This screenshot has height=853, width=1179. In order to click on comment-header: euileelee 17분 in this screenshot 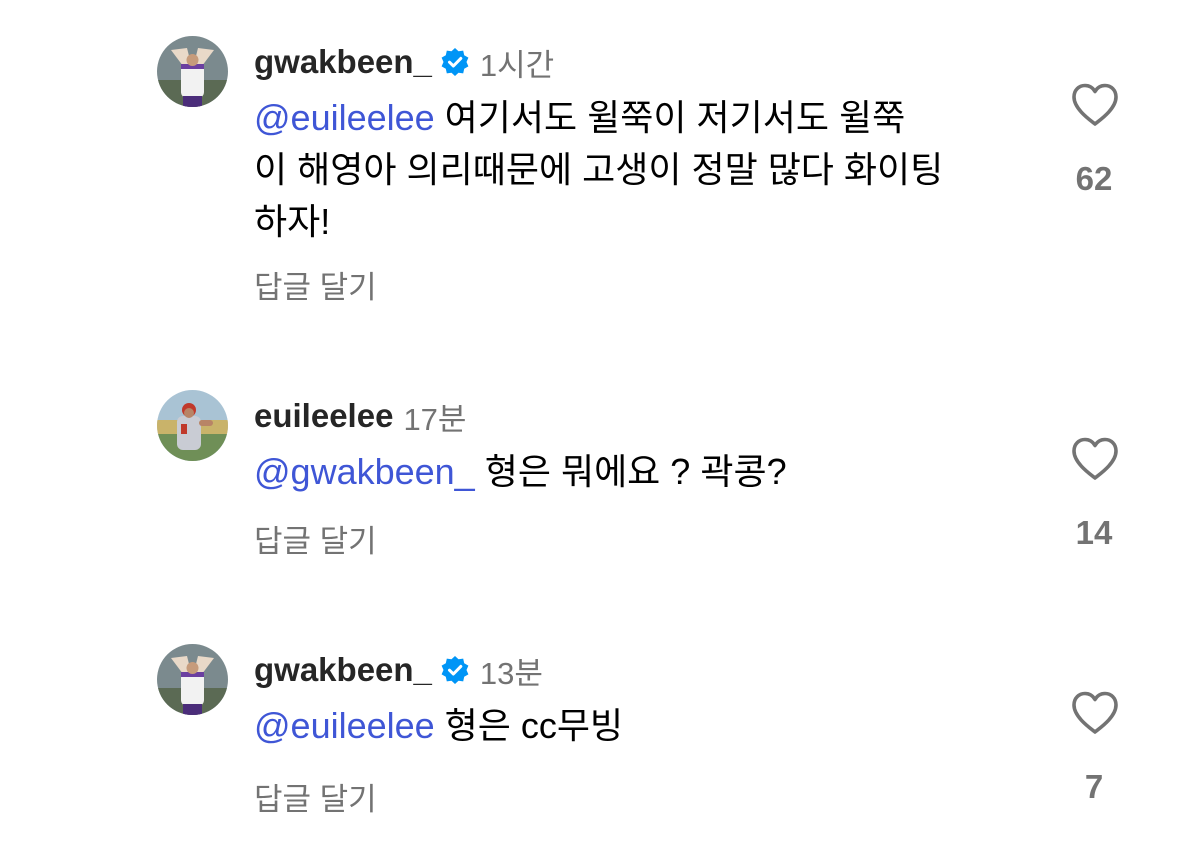, I will do `click(360, 416)`.